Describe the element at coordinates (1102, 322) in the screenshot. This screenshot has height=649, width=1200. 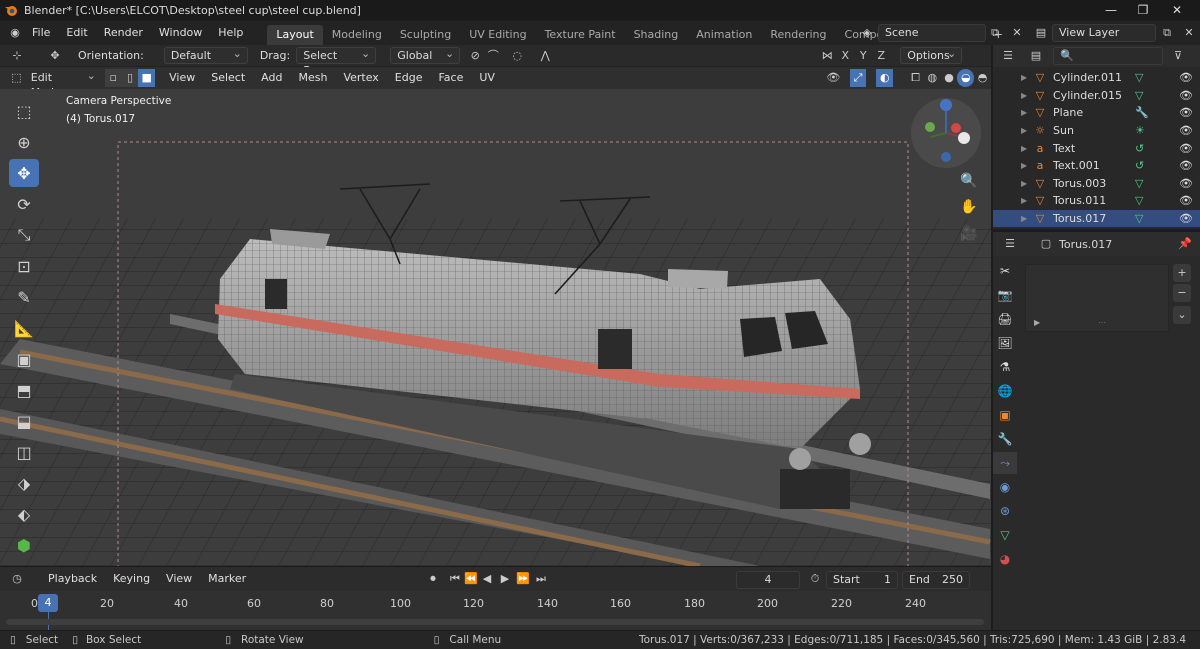
I see `list-resize-handle: ⋯` at that location.